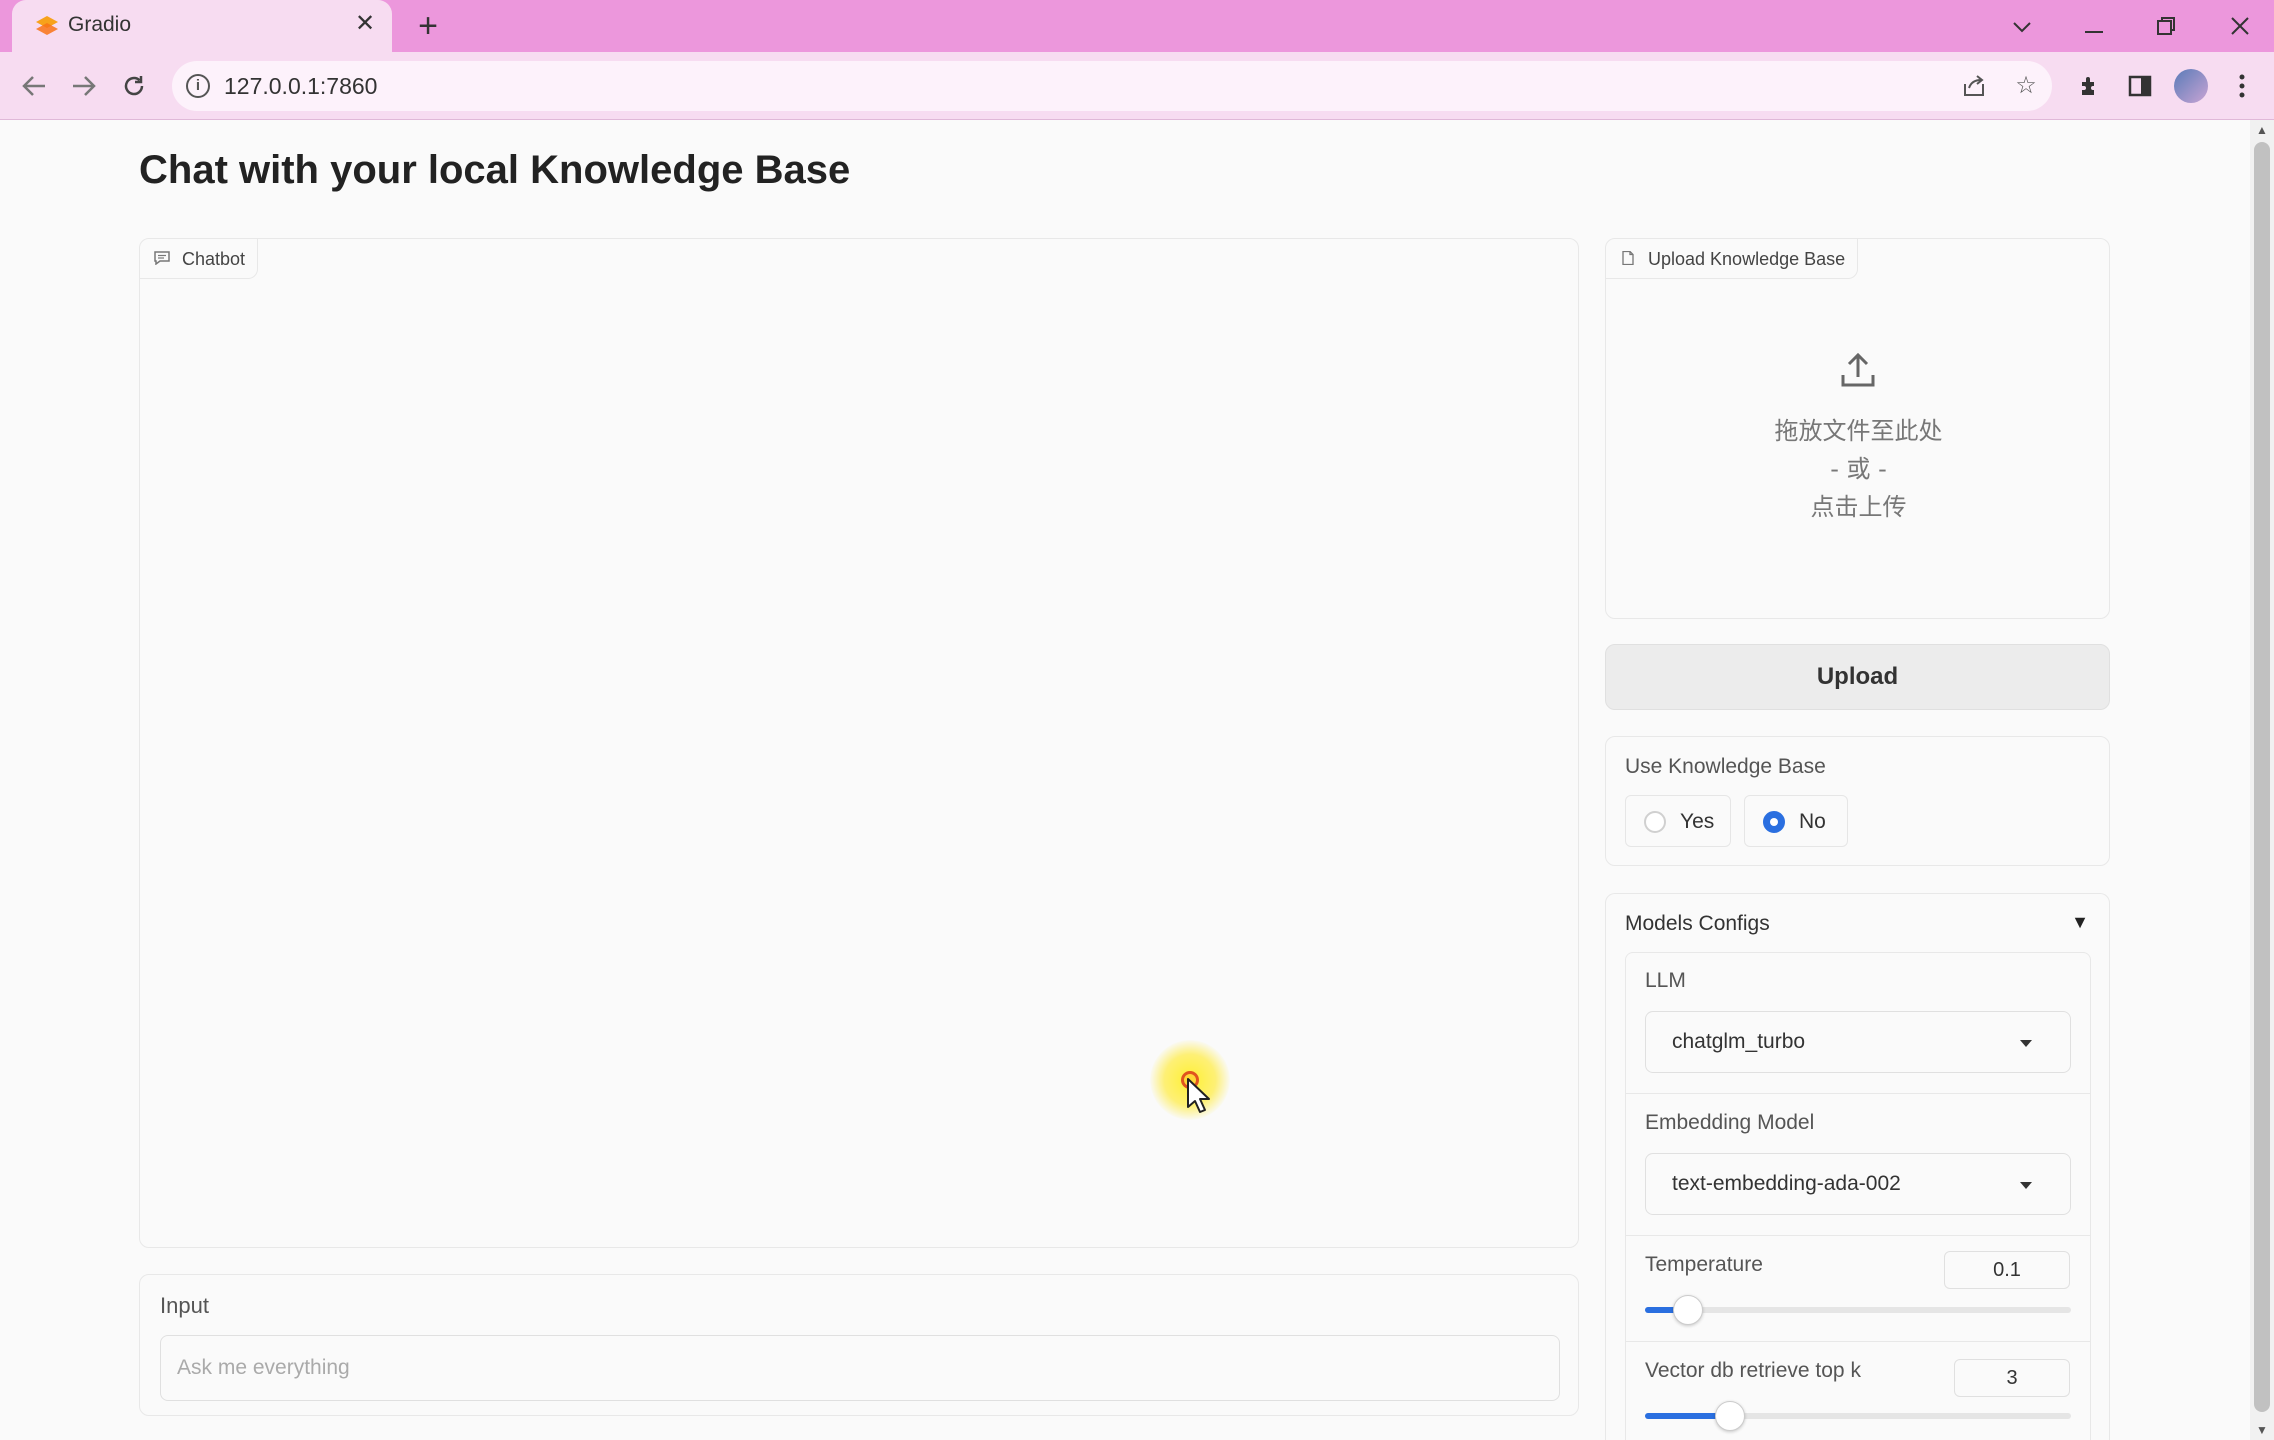 This screenshot has height=1440, width=2274. I want to click on scroll-down-icon: ▼, so click(2262, 1430).